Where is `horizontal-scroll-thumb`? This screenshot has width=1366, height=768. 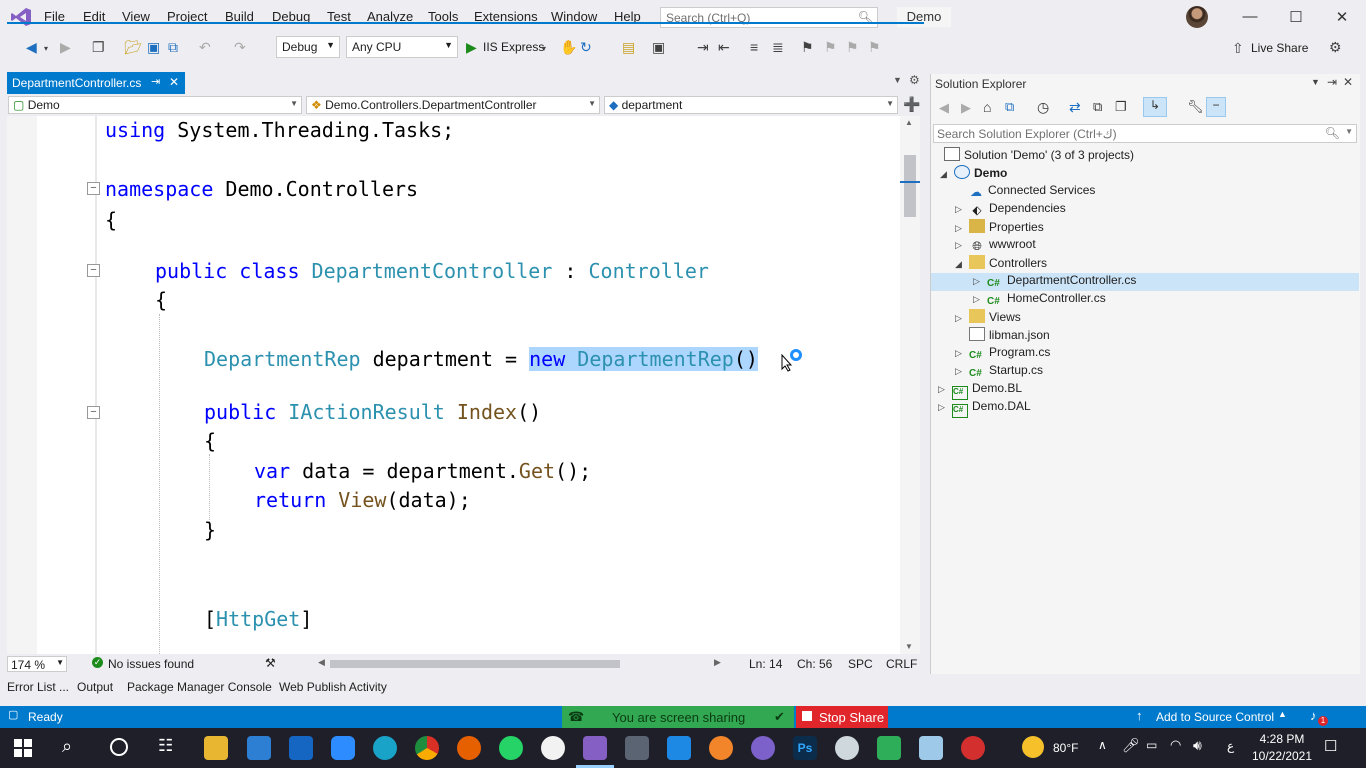
horizontal-scroll-thumb is located at coordinates (475, 664).